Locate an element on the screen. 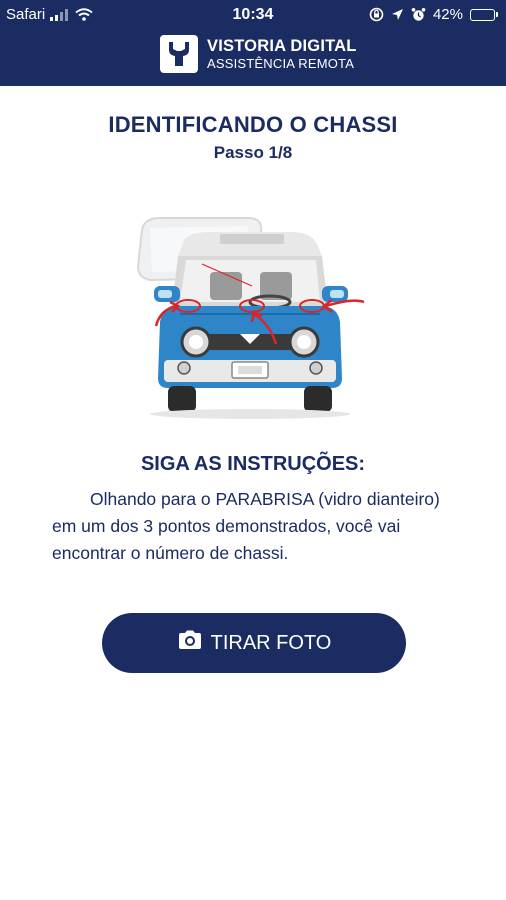 The width and height of the screenshot is (506, 900). take-photo-label: TIRAR FOTO is located at coordinates (271, 642).